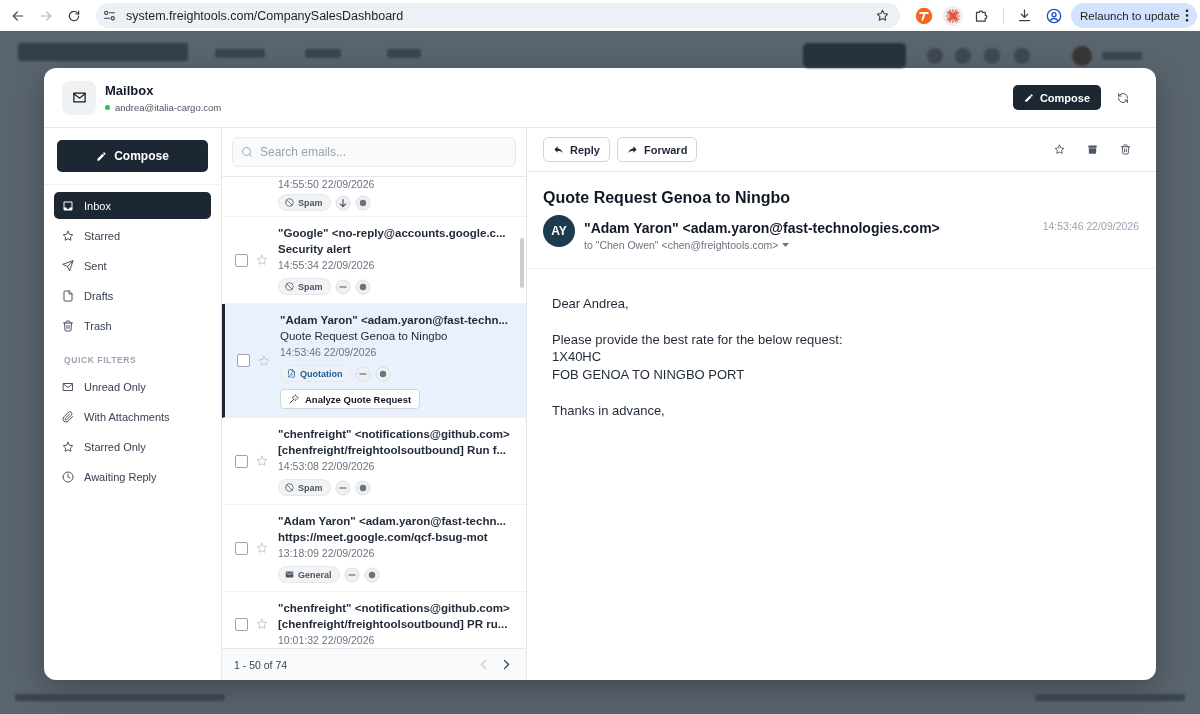 The height and width of the screenshot is (714, 1200). I want to click on clock-icon, so click(68, 476).